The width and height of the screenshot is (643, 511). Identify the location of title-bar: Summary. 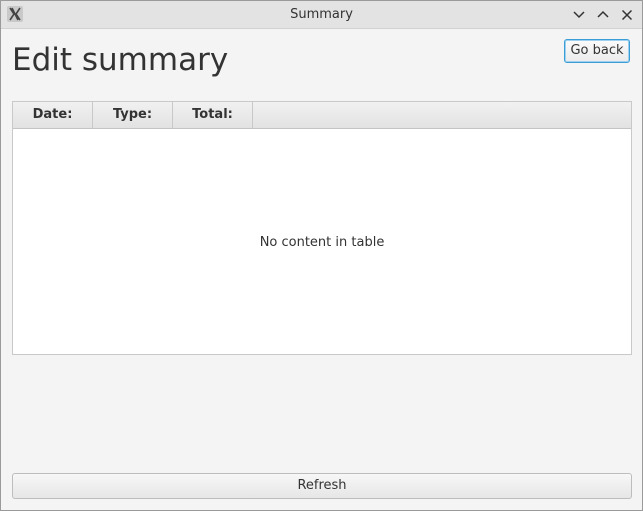
(321, 15).